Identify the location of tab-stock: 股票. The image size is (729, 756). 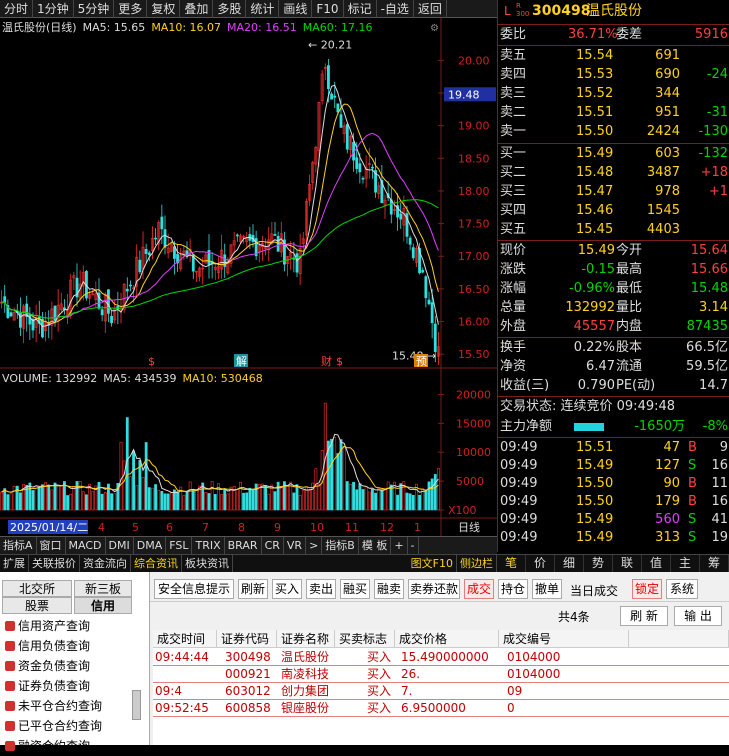
(37, 605).